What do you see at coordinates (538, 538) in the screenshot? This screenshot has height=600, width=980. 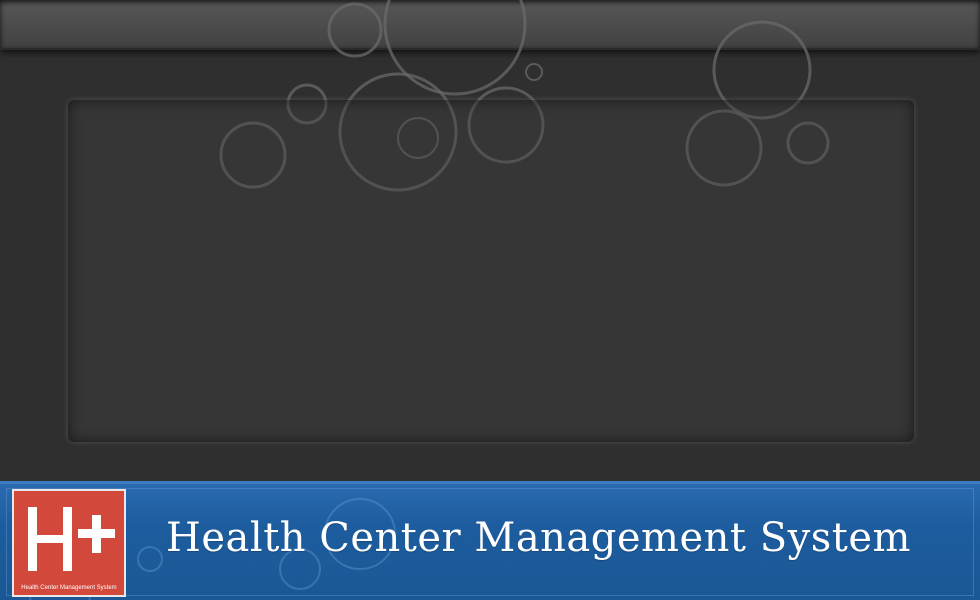 I see `app-title: Health Center Management System` at bounding box center [538, 538].